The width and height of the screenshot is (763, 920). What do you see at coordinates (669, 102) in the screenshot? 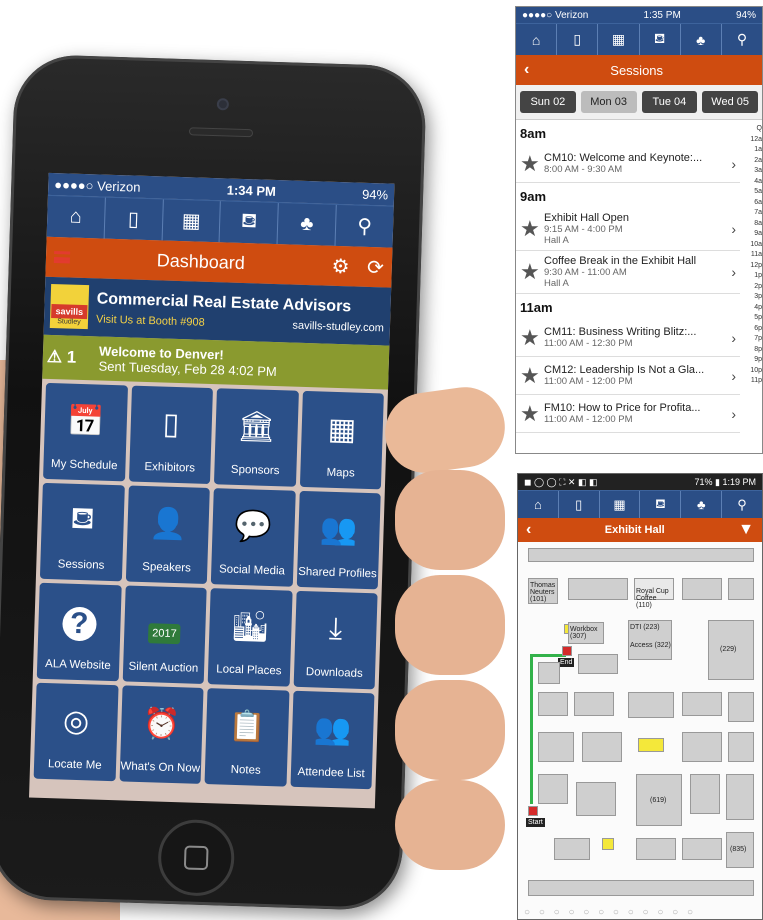
I see `tab-day: Tue 04` at bounding box center [669, 102].